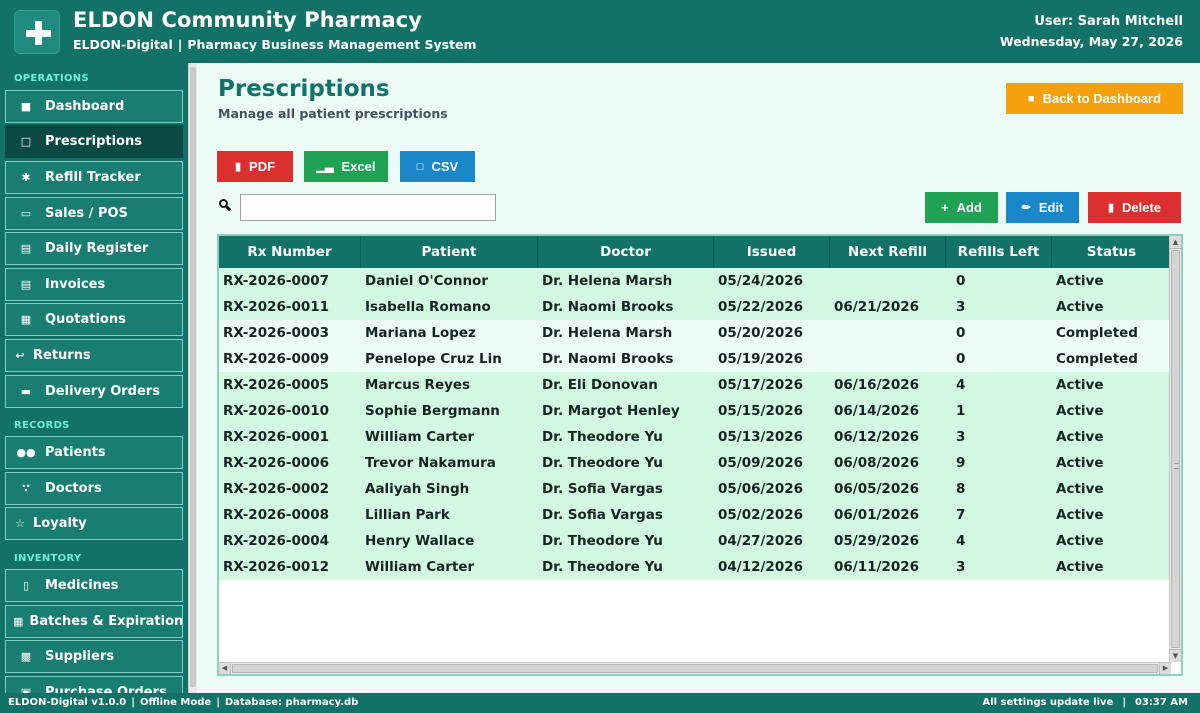  Describe the element at coordinates (1026, 208) in the screenshot. I see `pencil-icon: ✏` at that location.